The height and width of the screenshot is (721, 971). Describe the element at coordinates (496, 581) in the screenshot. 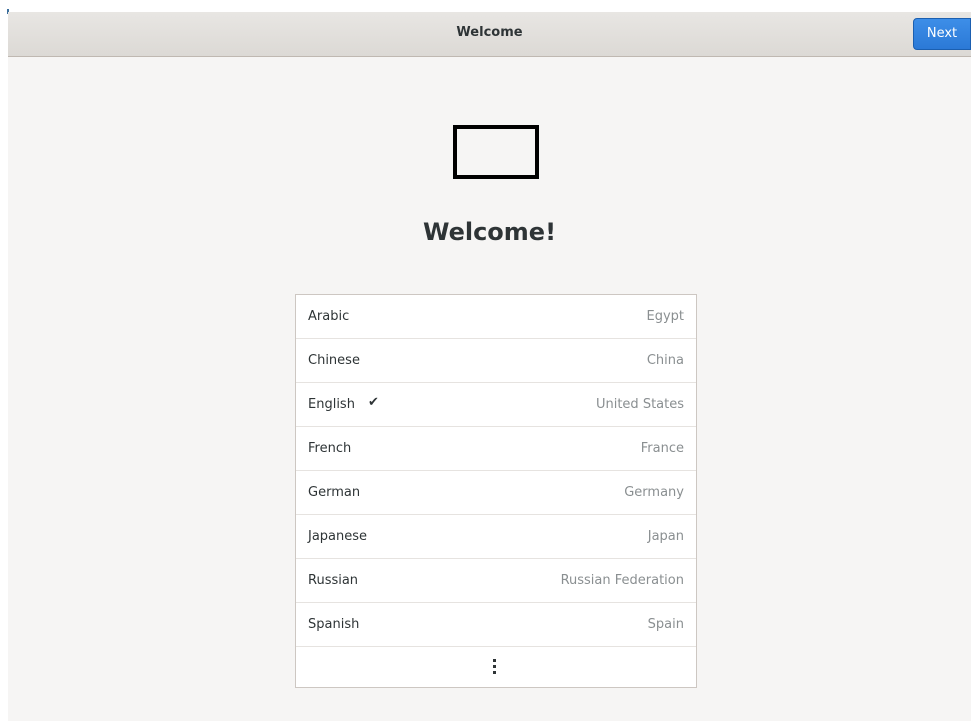

I see `language-row: Russian Russian Federation` at that location.